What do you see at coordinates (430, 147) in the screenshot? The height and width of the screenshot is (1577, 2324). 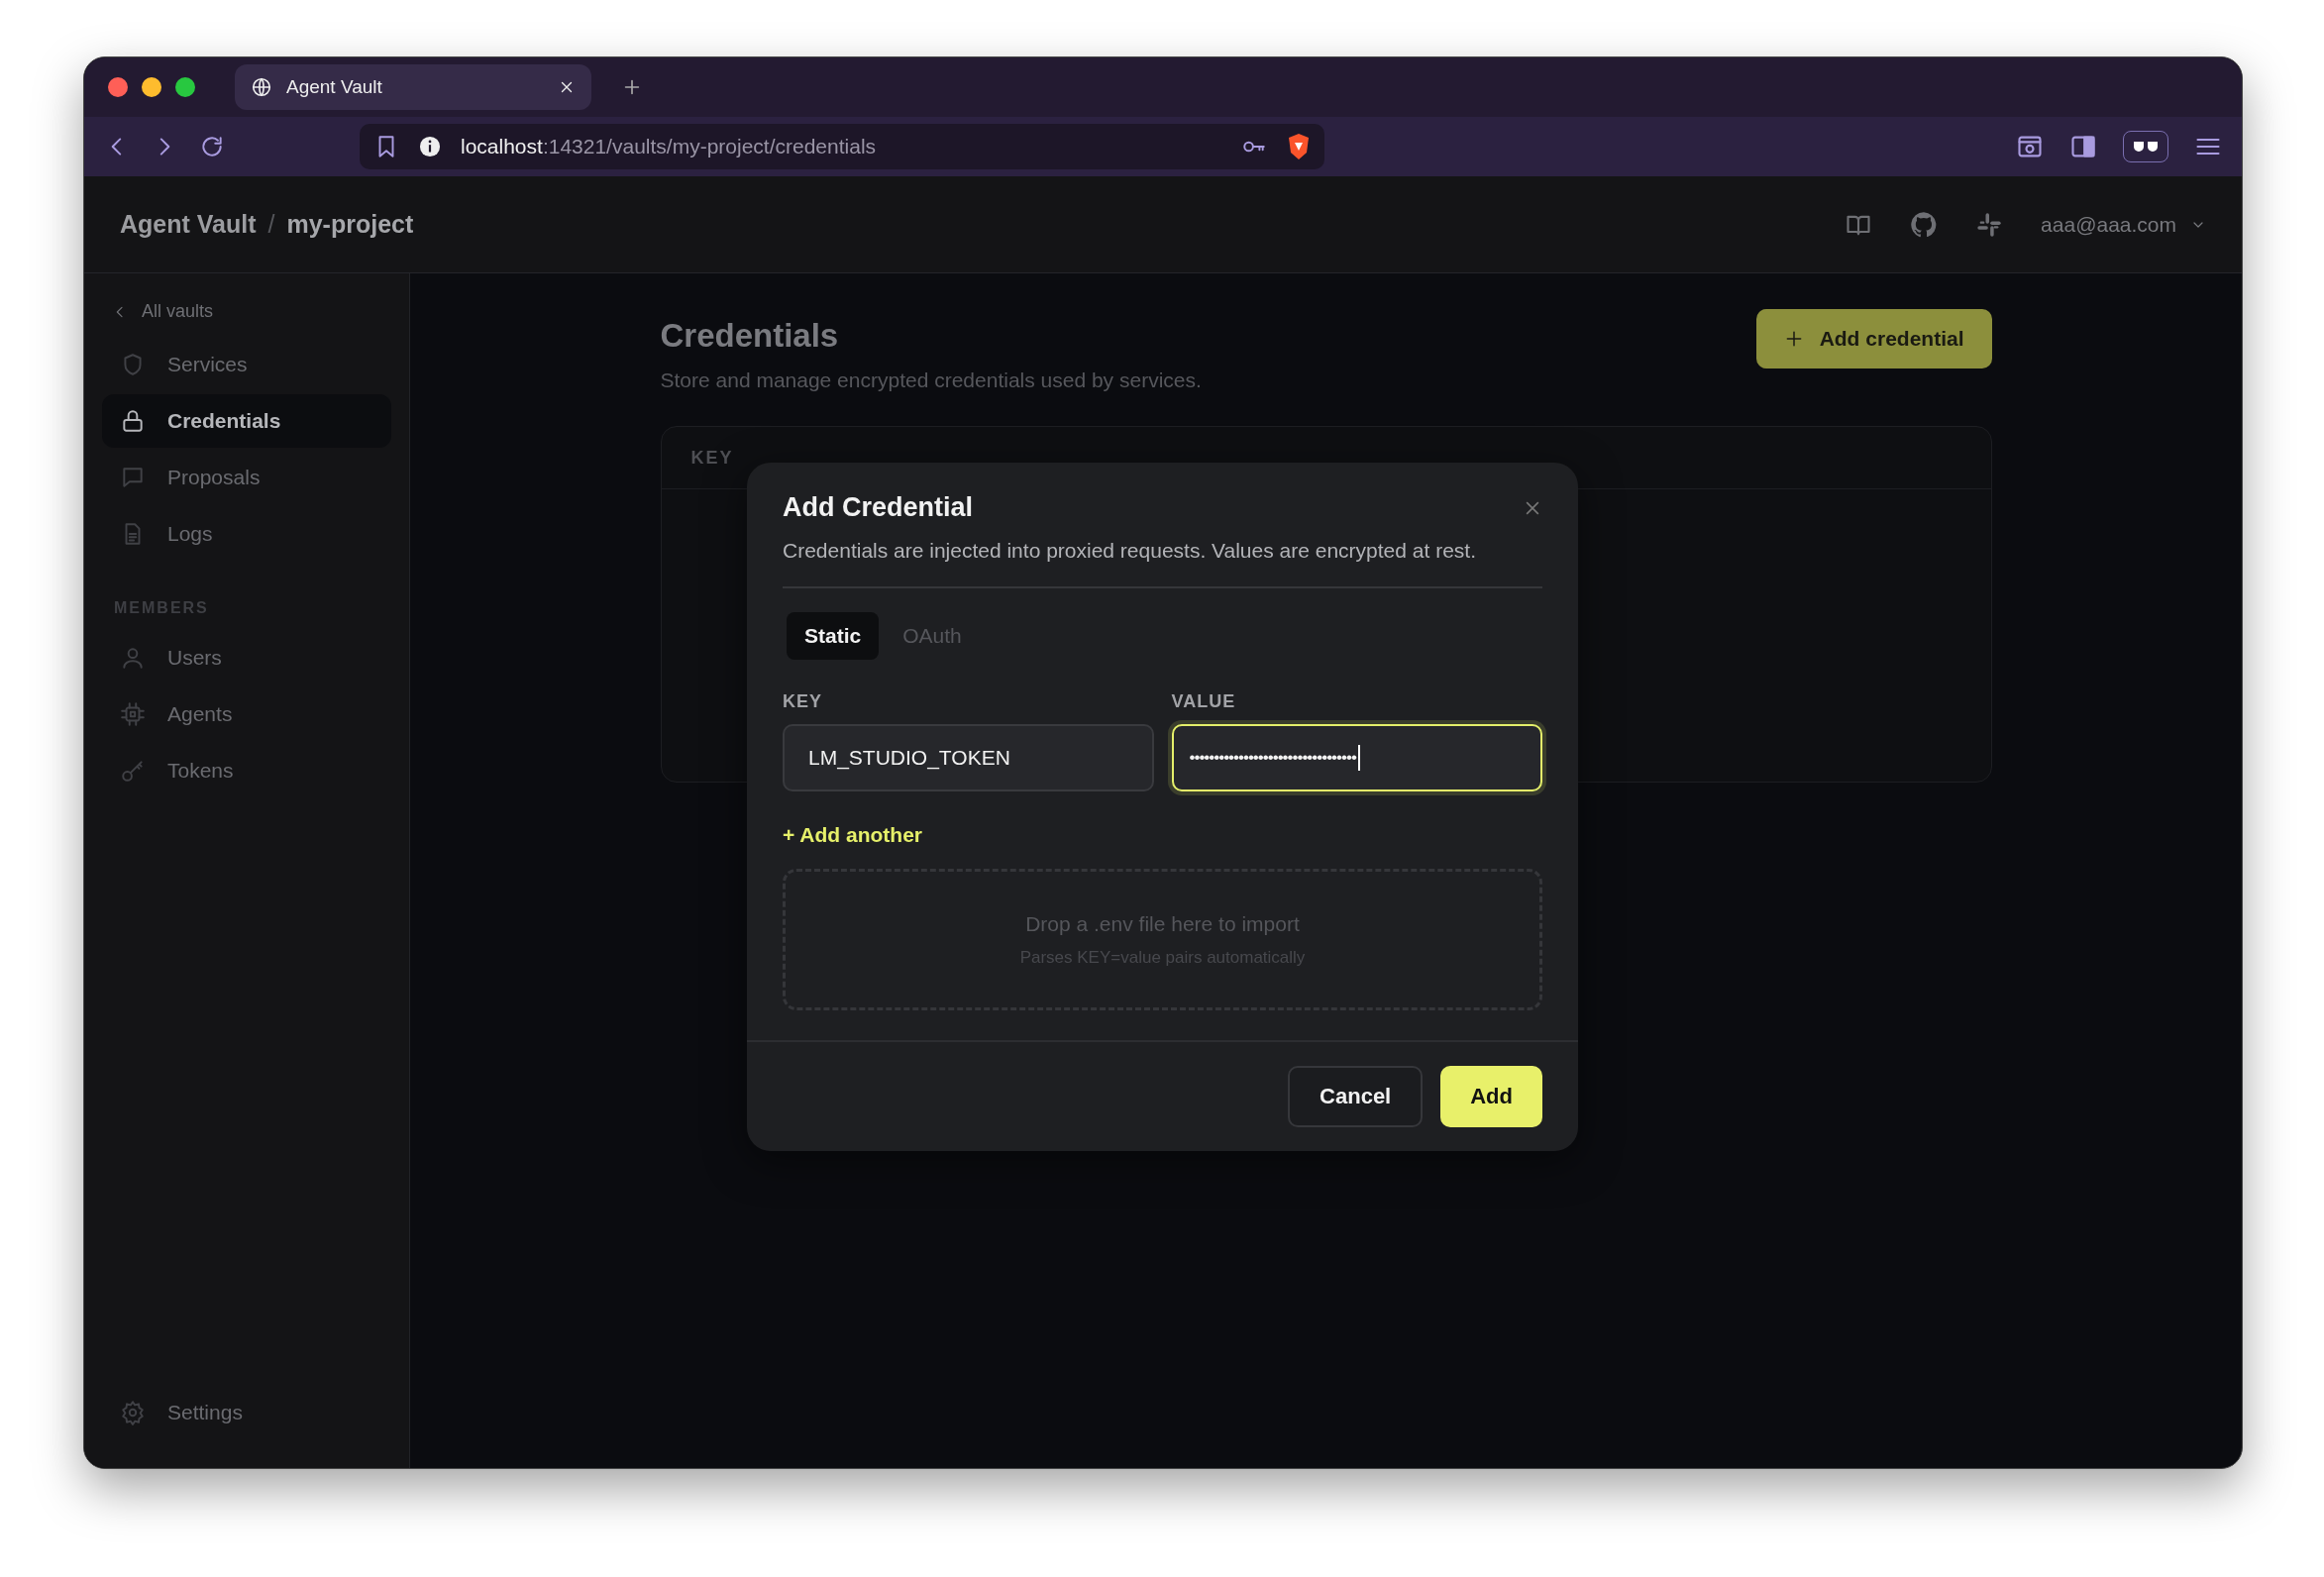 I see `info-icon` at bounding box center [430, 147].